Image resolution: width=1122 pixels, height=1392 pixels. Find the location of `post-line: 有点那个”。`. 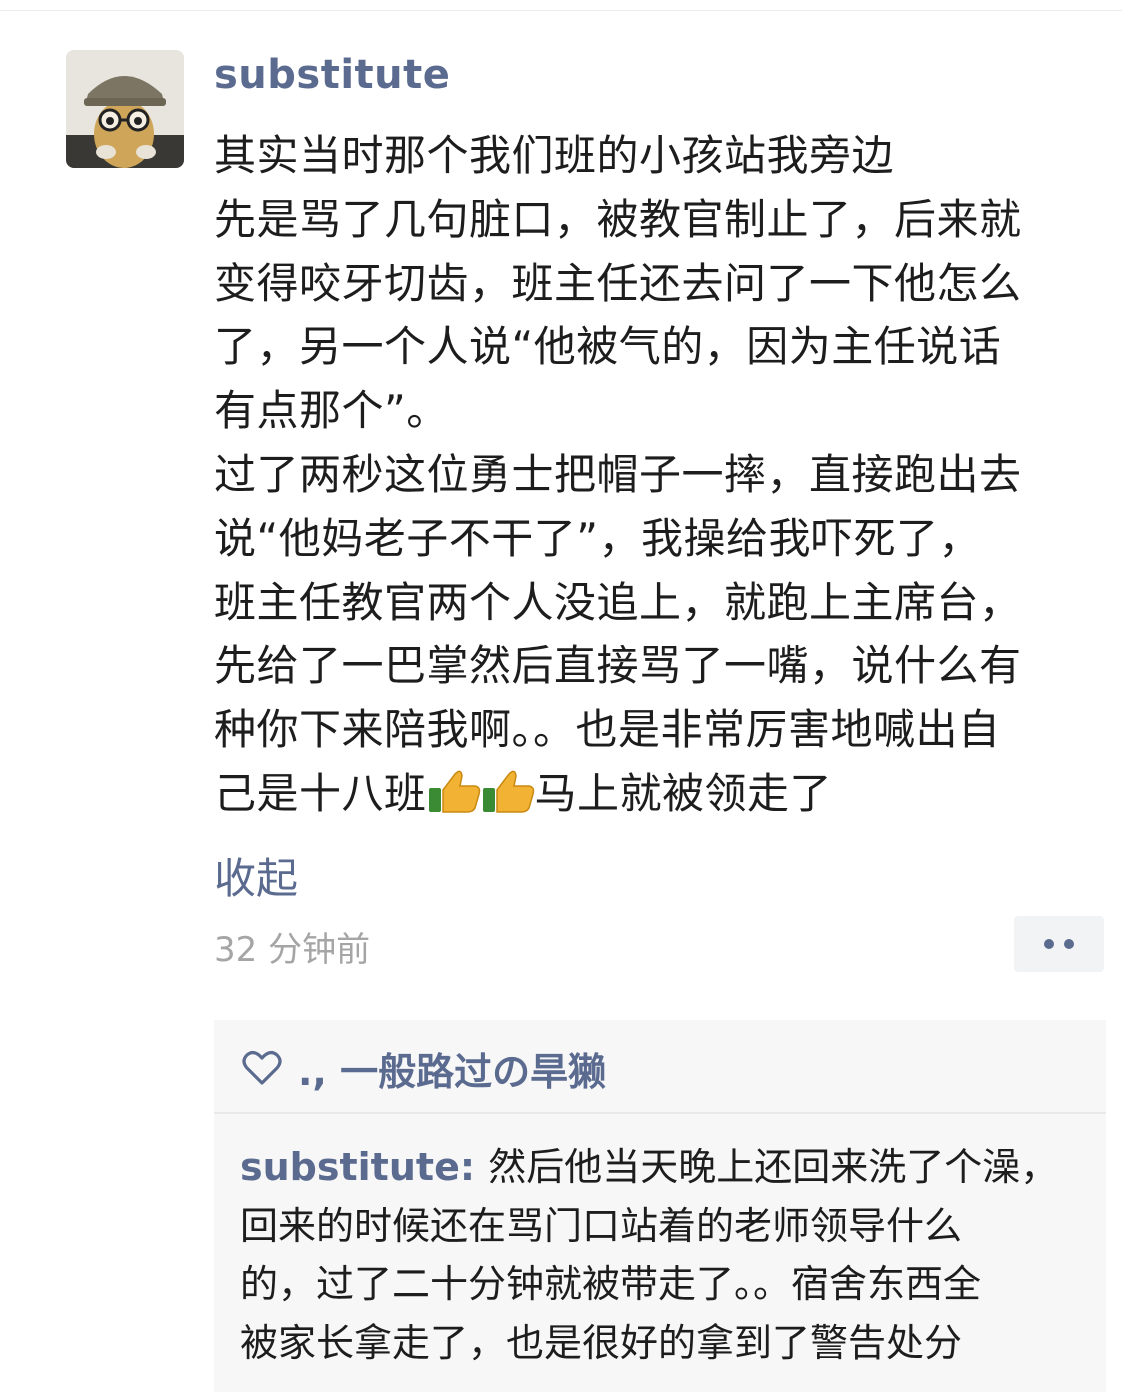

post-line: 有点那个”。 is located at coordinates (331, 411).